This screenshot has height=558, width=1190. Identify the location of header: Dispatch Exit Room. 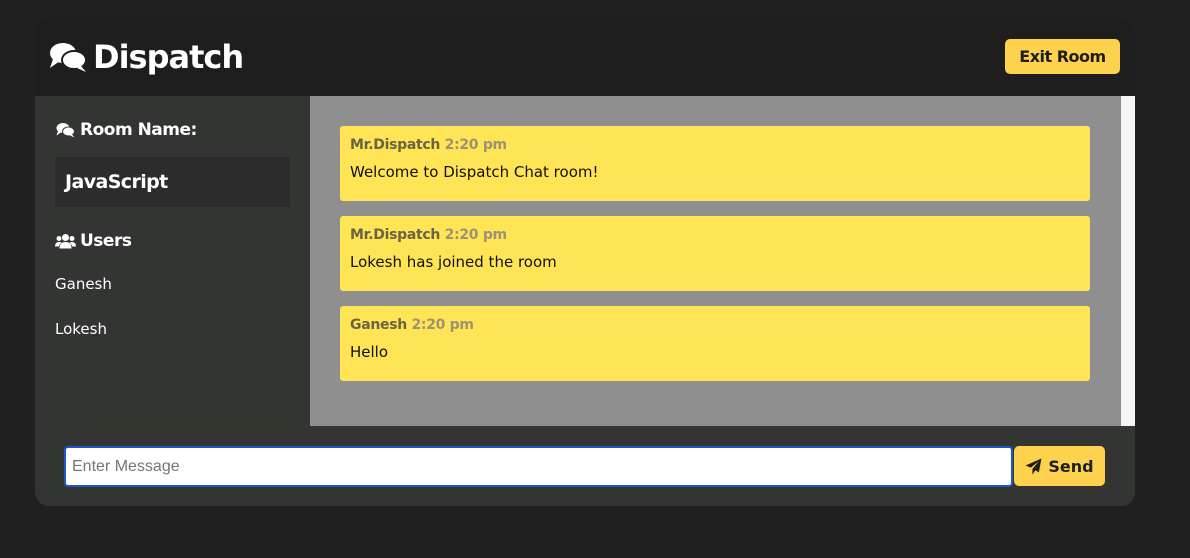
(585, 56).